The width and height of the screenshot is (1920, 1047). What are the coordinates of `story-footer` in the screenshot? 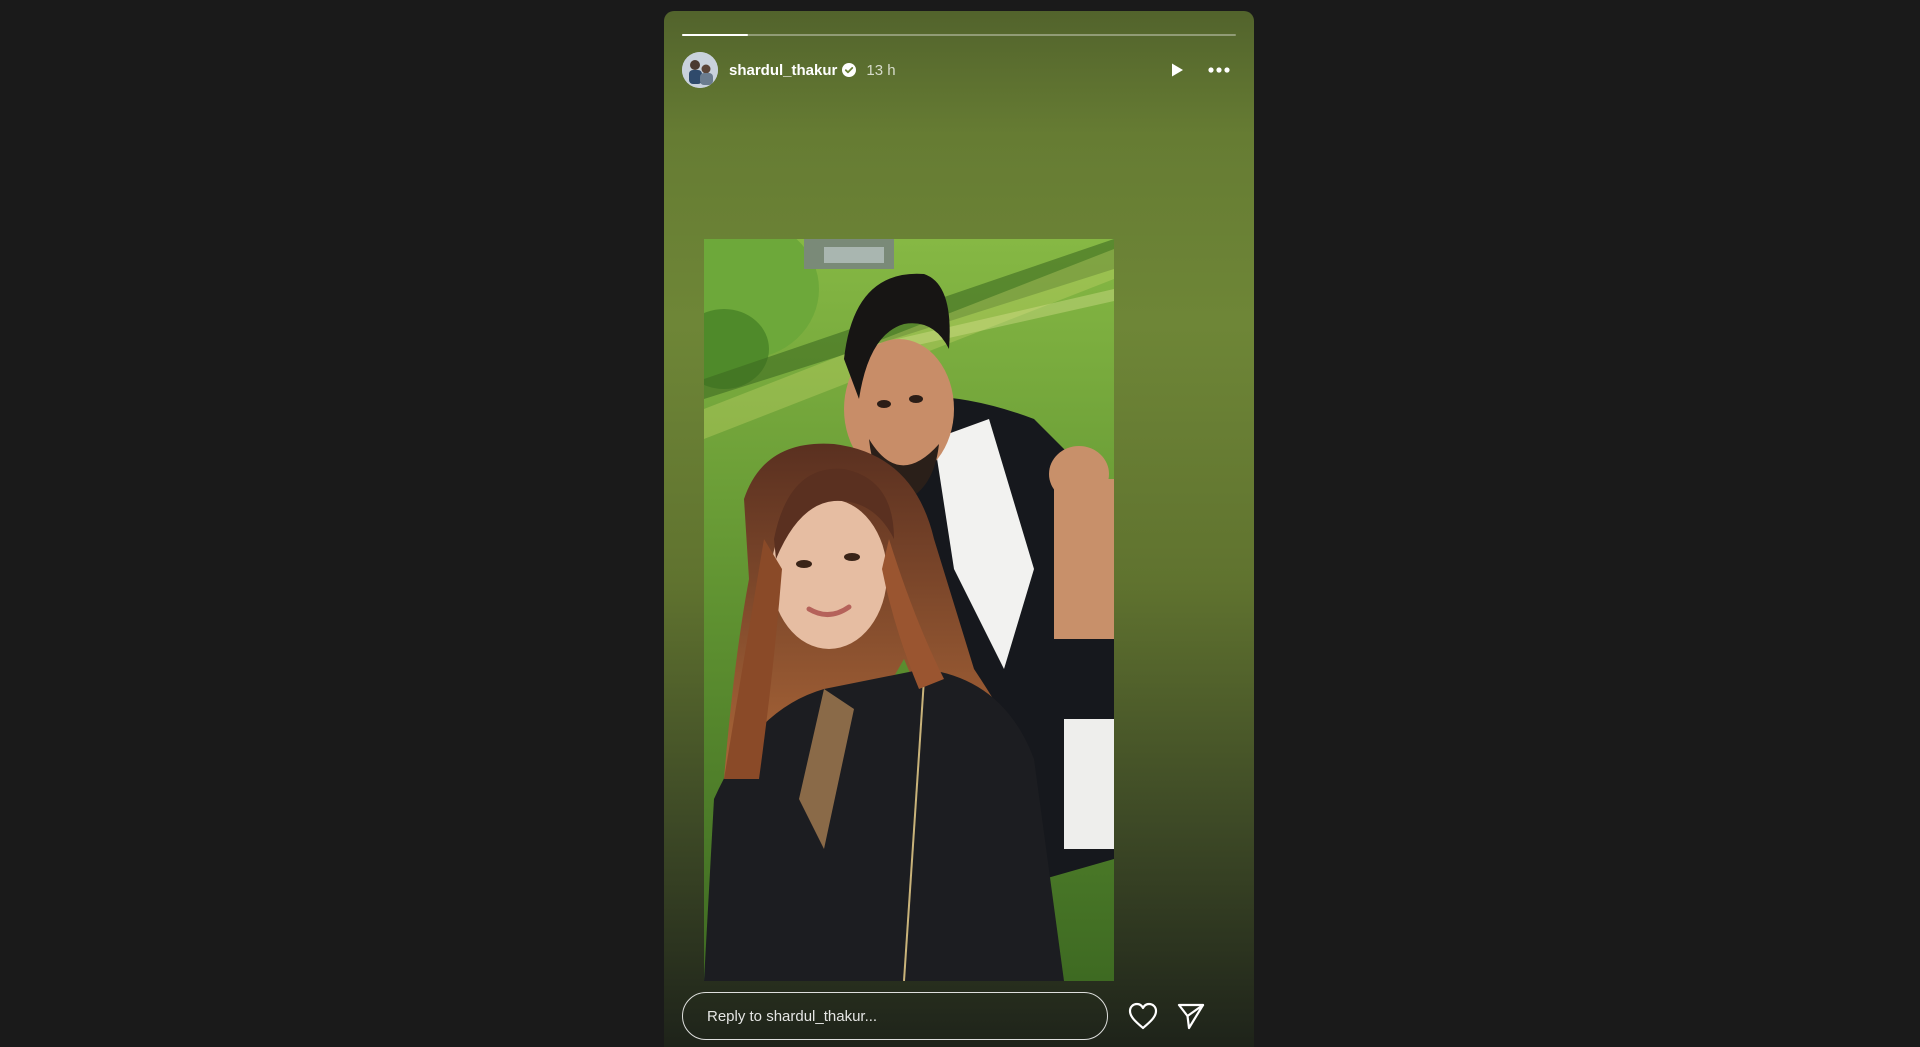 It's located at (959, 1016).